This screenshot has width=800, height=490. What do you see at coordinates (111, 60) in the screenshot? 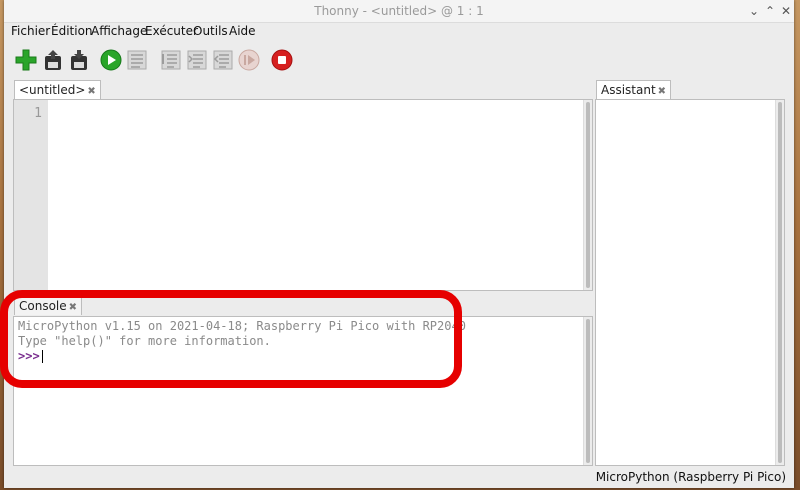
I see `run-icon` at bounding box center [111, 60].